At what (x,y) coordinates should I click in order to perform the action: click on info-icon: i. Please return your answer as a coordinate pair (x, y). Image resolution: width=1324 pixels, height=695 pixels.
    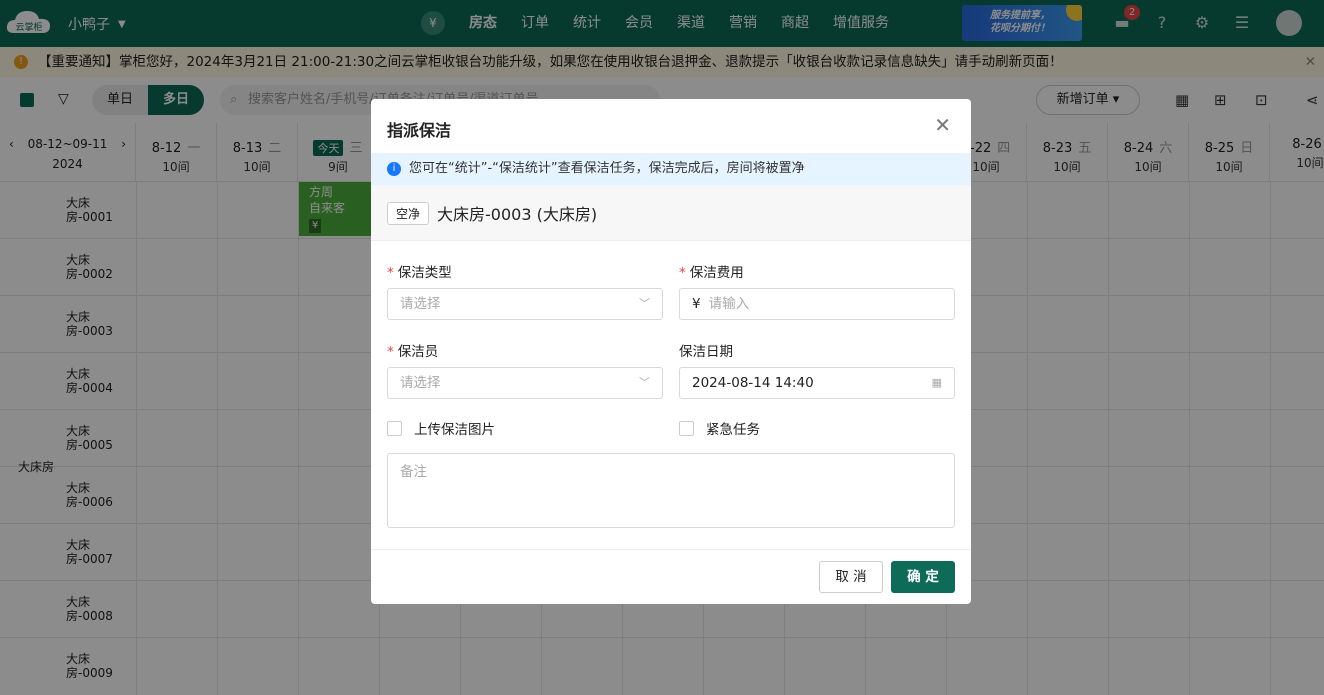
    Looking at the image, I should click on (394, 169).